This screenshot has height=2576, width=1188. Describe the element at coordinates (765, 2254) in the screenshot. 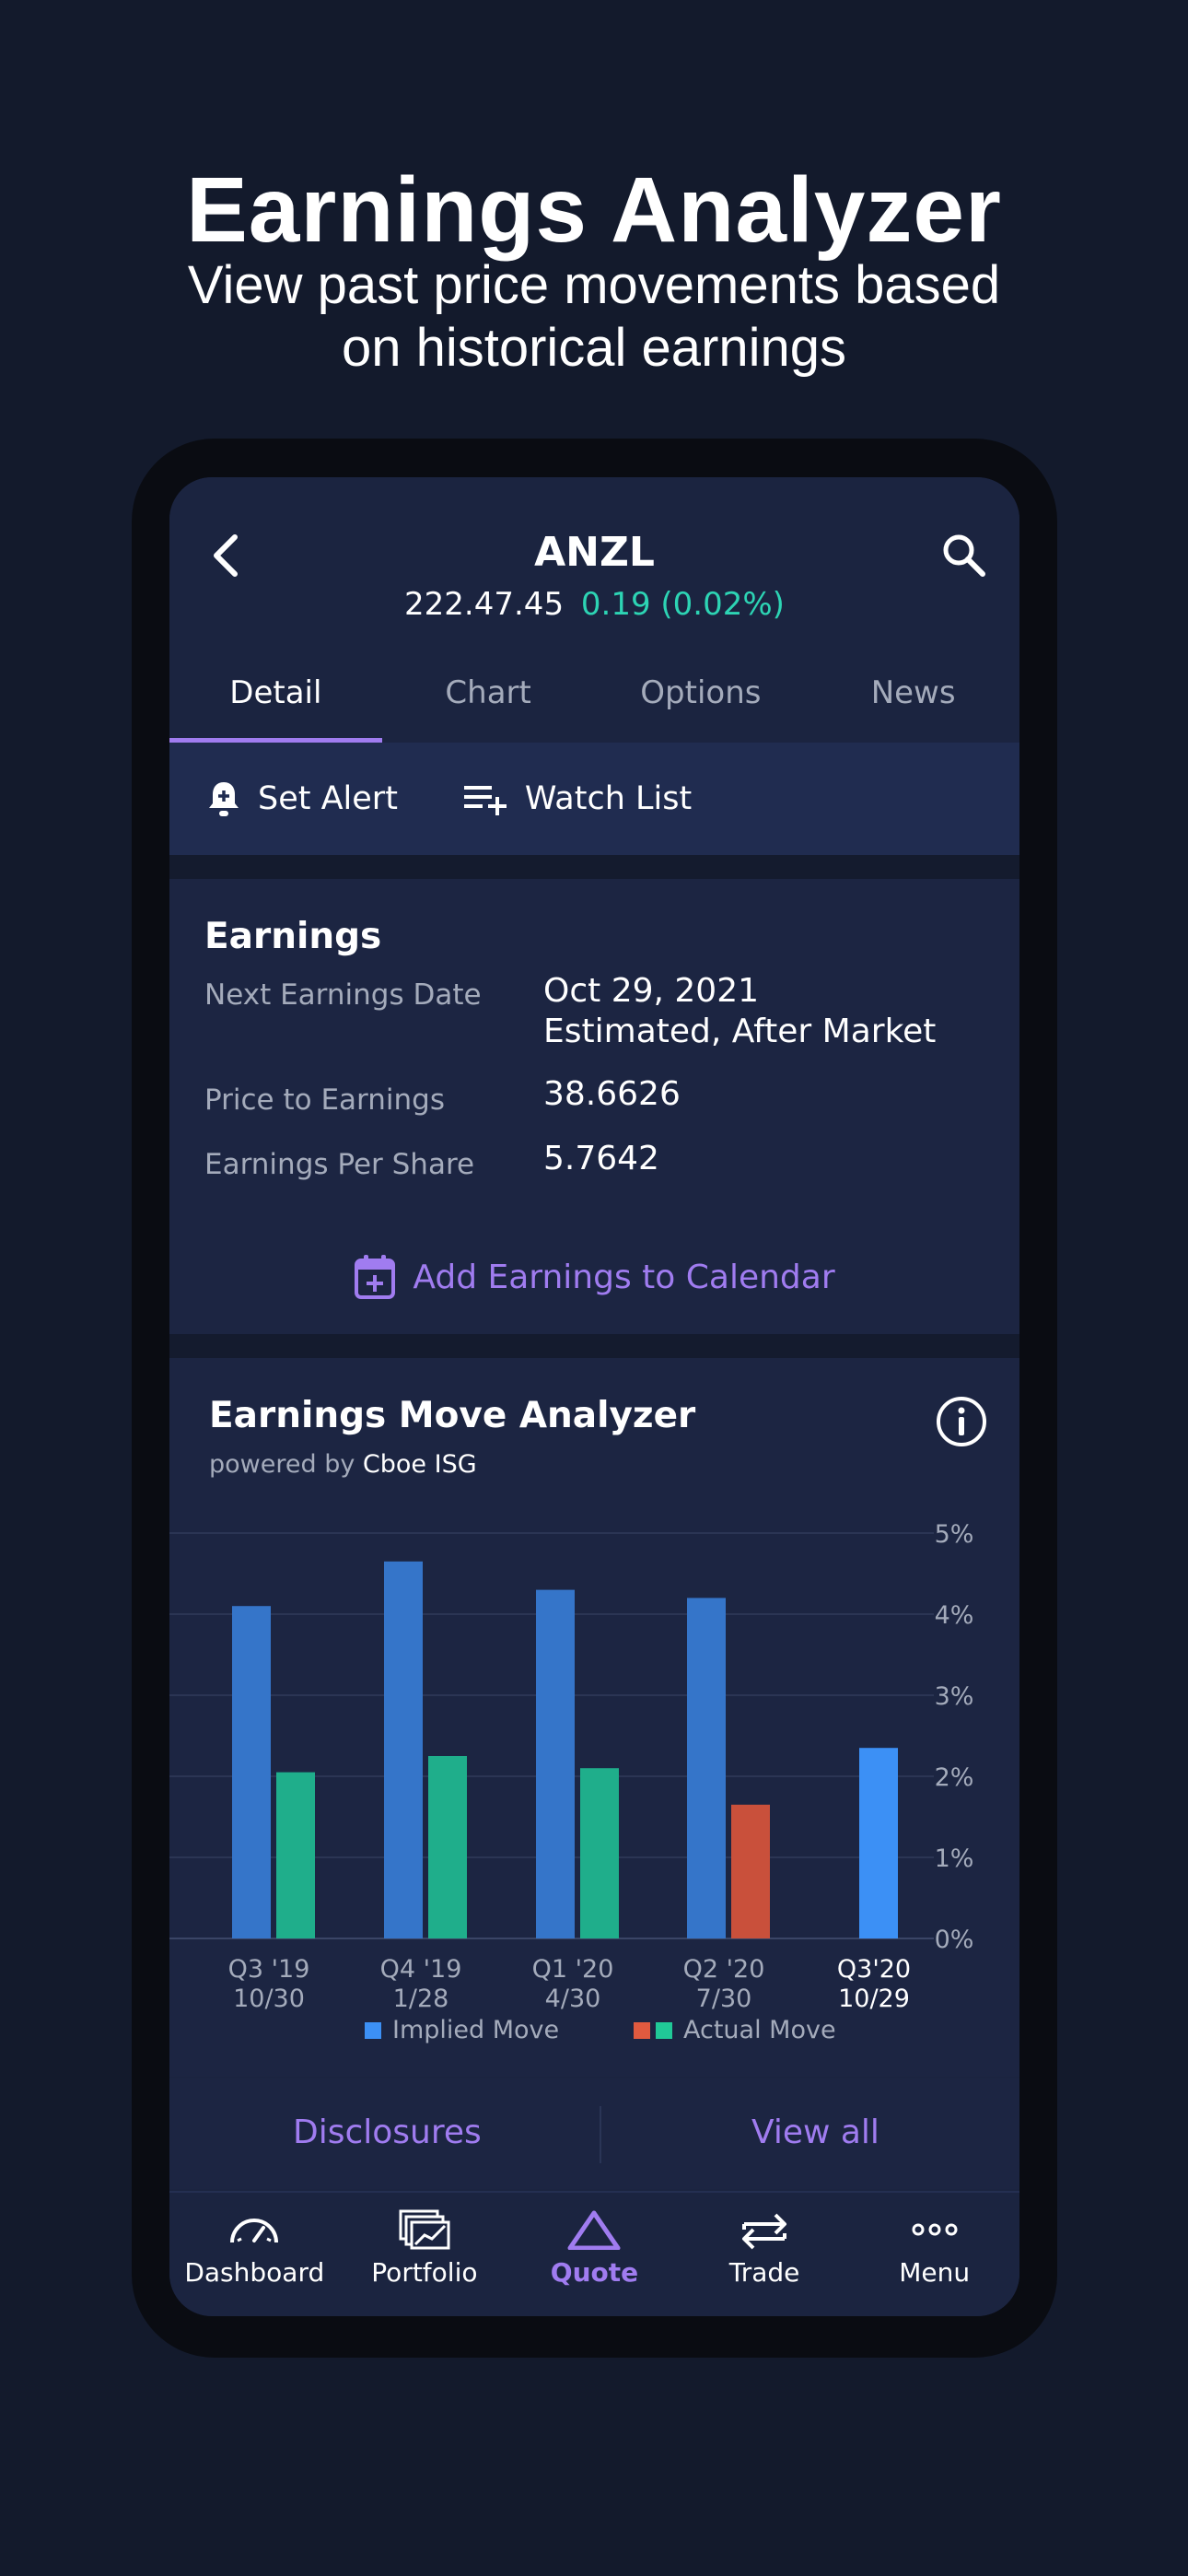

I see `tabbar-trade: Trade` at that location.